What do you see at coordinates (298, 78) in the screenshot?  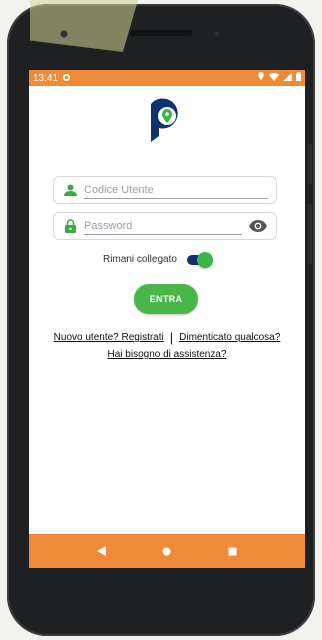 I see `battery-icon` at bounding box center [298, 78].